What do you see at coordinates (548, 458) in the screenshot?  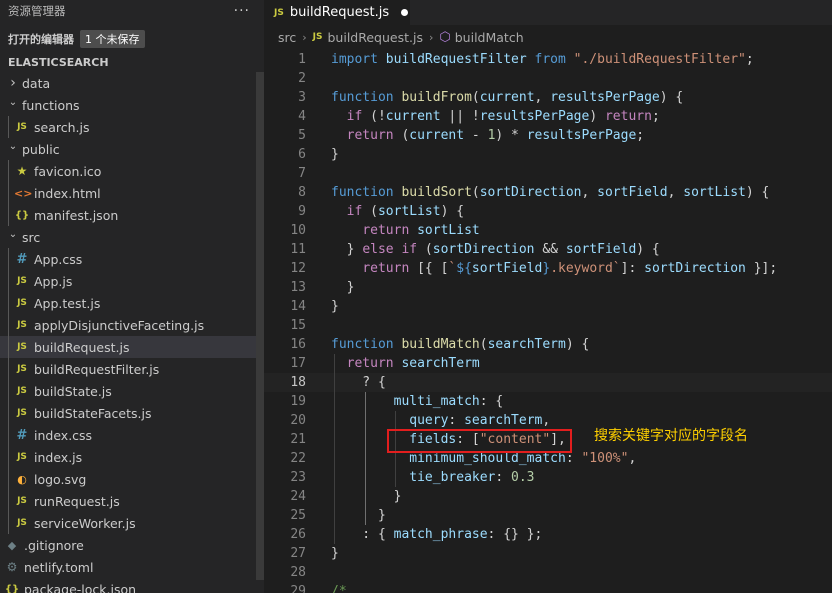 I see `code-line: 22 minimum_should_match: "100%",` at bounding box center [548, 458].